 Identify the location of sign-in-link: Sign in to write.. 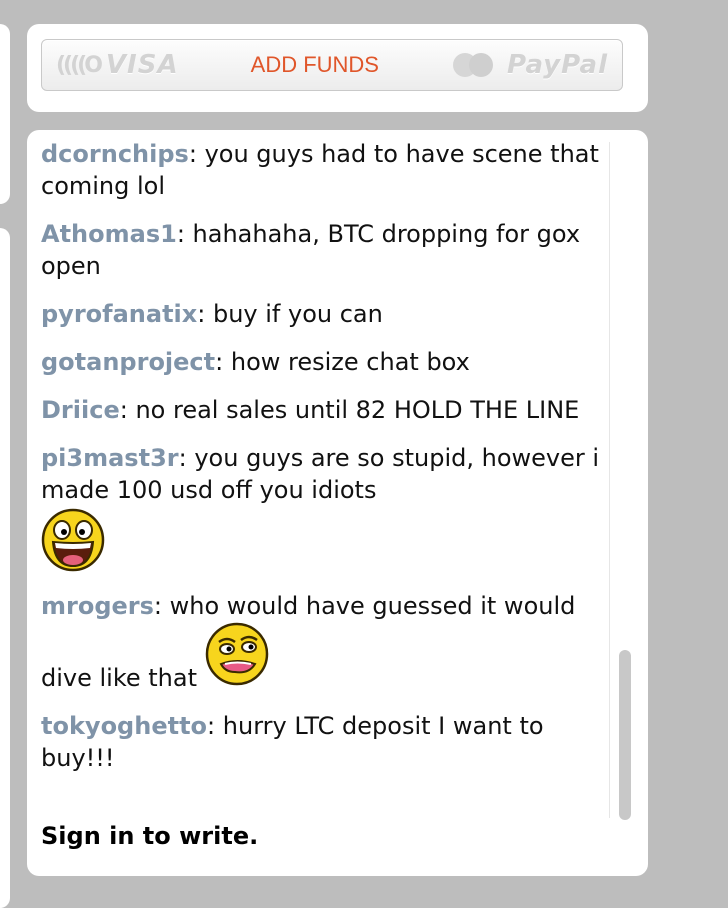
(149, 836).